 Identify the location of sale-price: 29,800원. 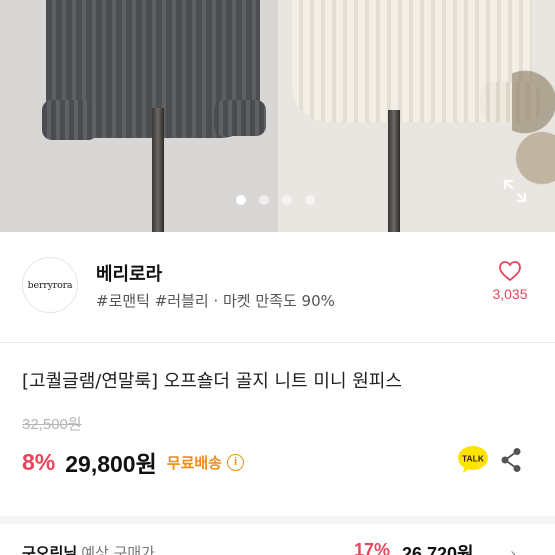
(111, 464).